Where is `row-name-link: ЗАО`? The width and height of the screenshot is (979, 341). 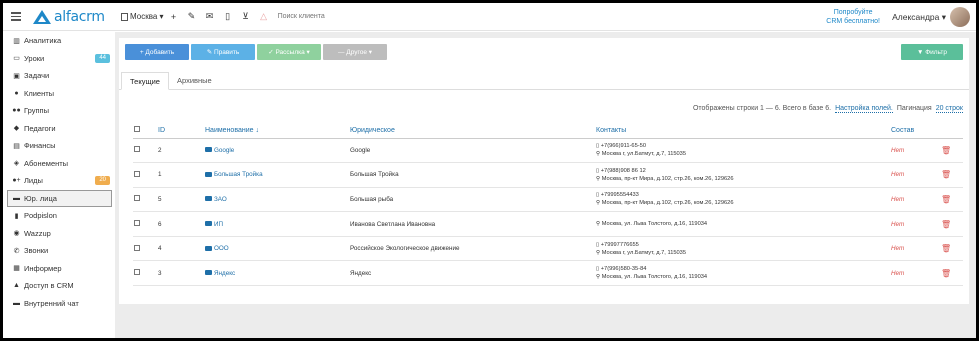
row-name-link: ЗАО is located at coordinates (277, 200).